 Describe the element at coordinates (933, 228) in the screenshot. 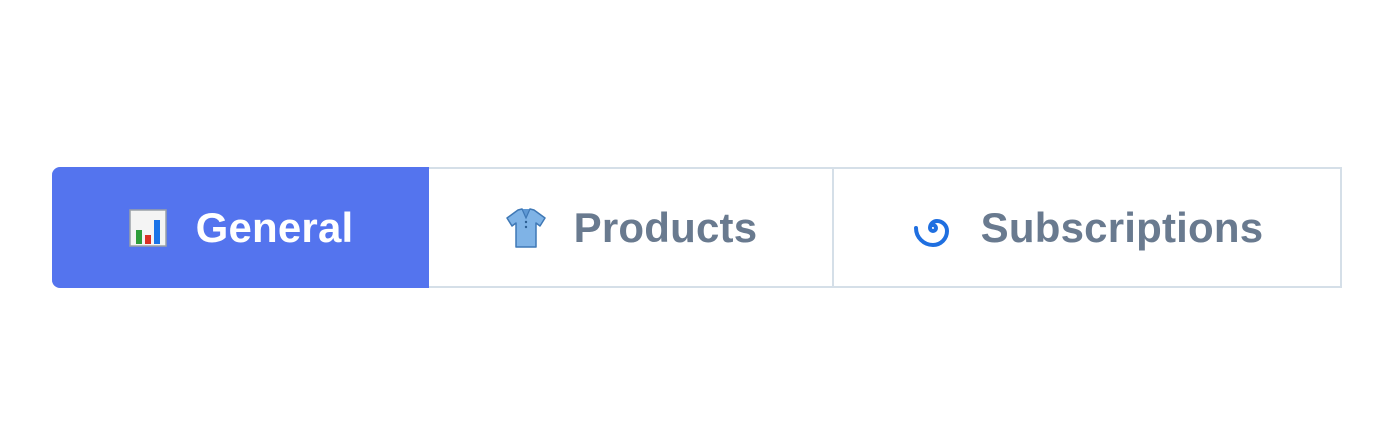

I see `cyclone-icon` at that location.